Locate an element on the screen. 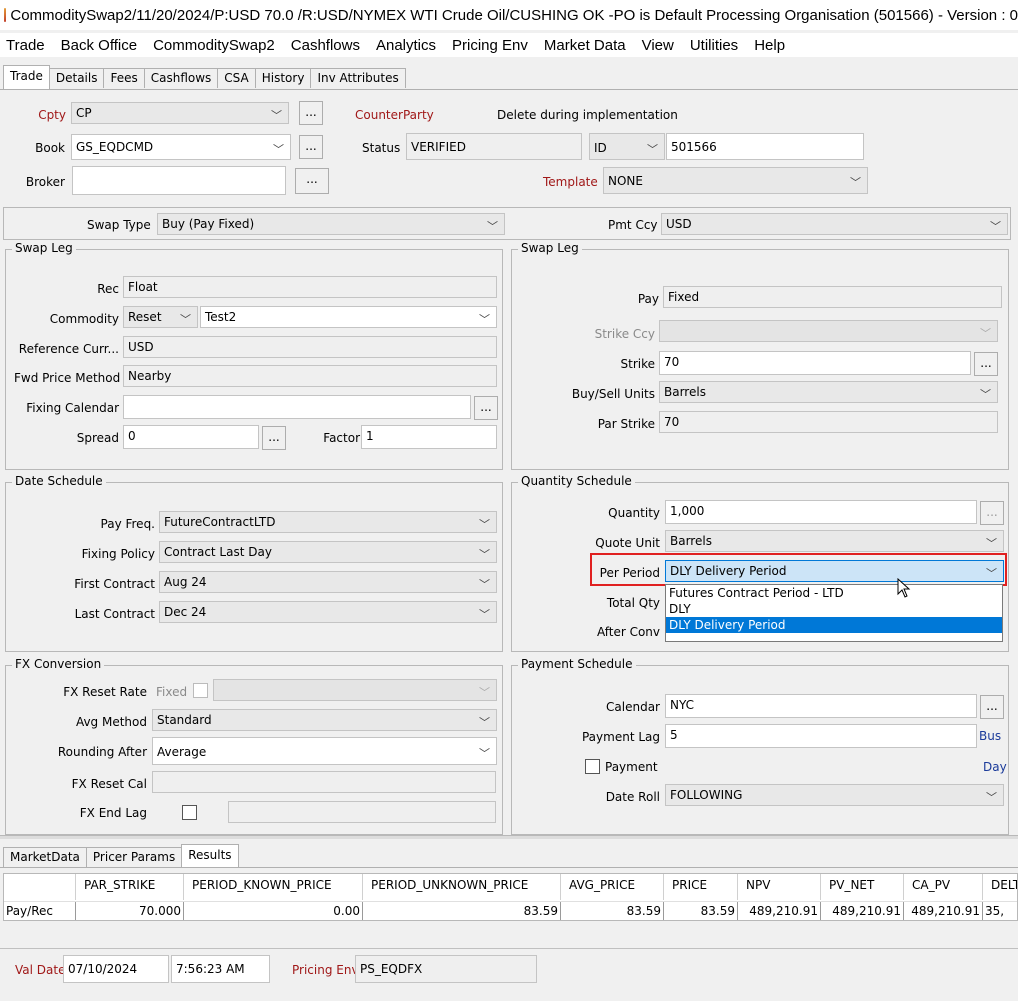 The width and height of the screenshot is (1018, 1001). tab-details: Details is located at coordinates (76, 78).